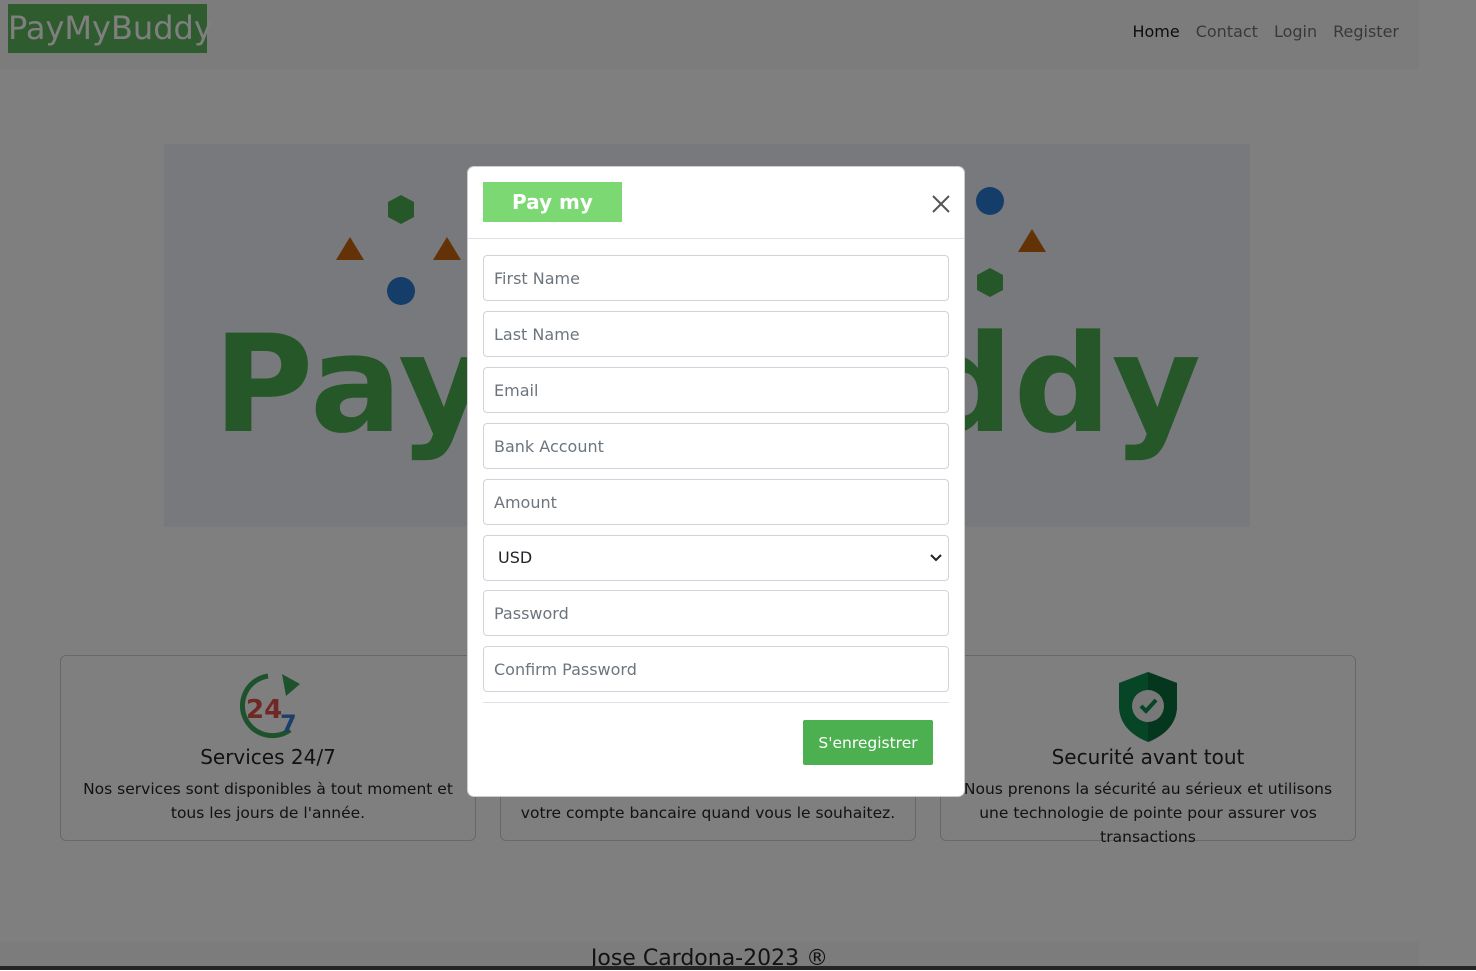 This screenshot has width=1476, height=971. I want to click on confirm-password-field, so click(716, 669).